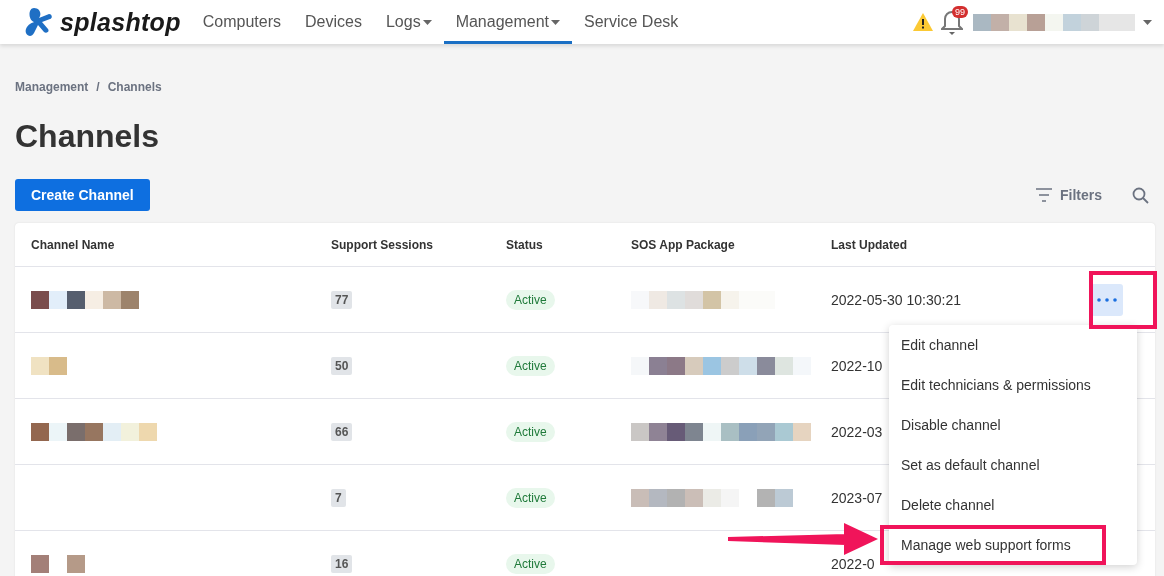 The image size is (1164, 576). Describe the element at coordinates (853, 563) in the screenshot. I see `last-updated-cell: 2022-0` at that location.